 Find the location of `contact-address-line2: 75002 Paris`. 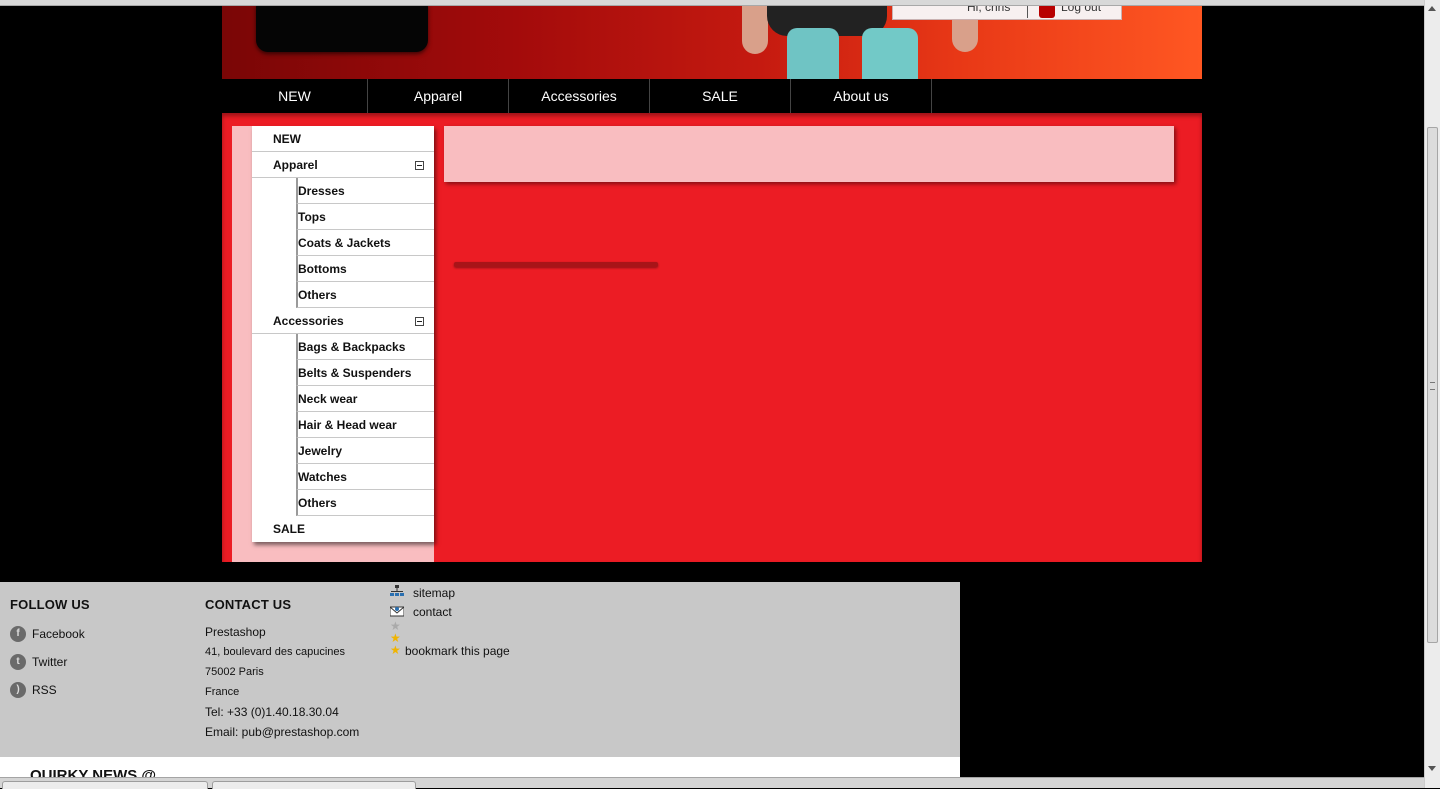

contact-address-line2: 75002 Paris is located at coordinates (234, 672).